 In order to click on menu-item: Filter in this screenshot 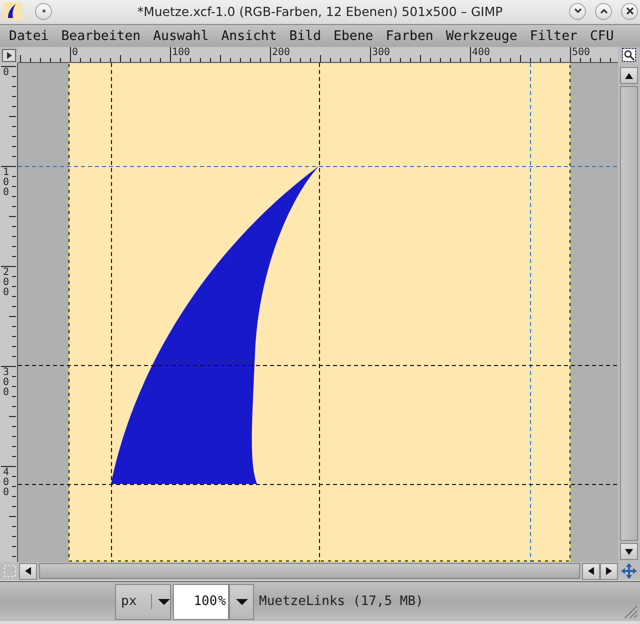, I will do `click(554, 36)`.